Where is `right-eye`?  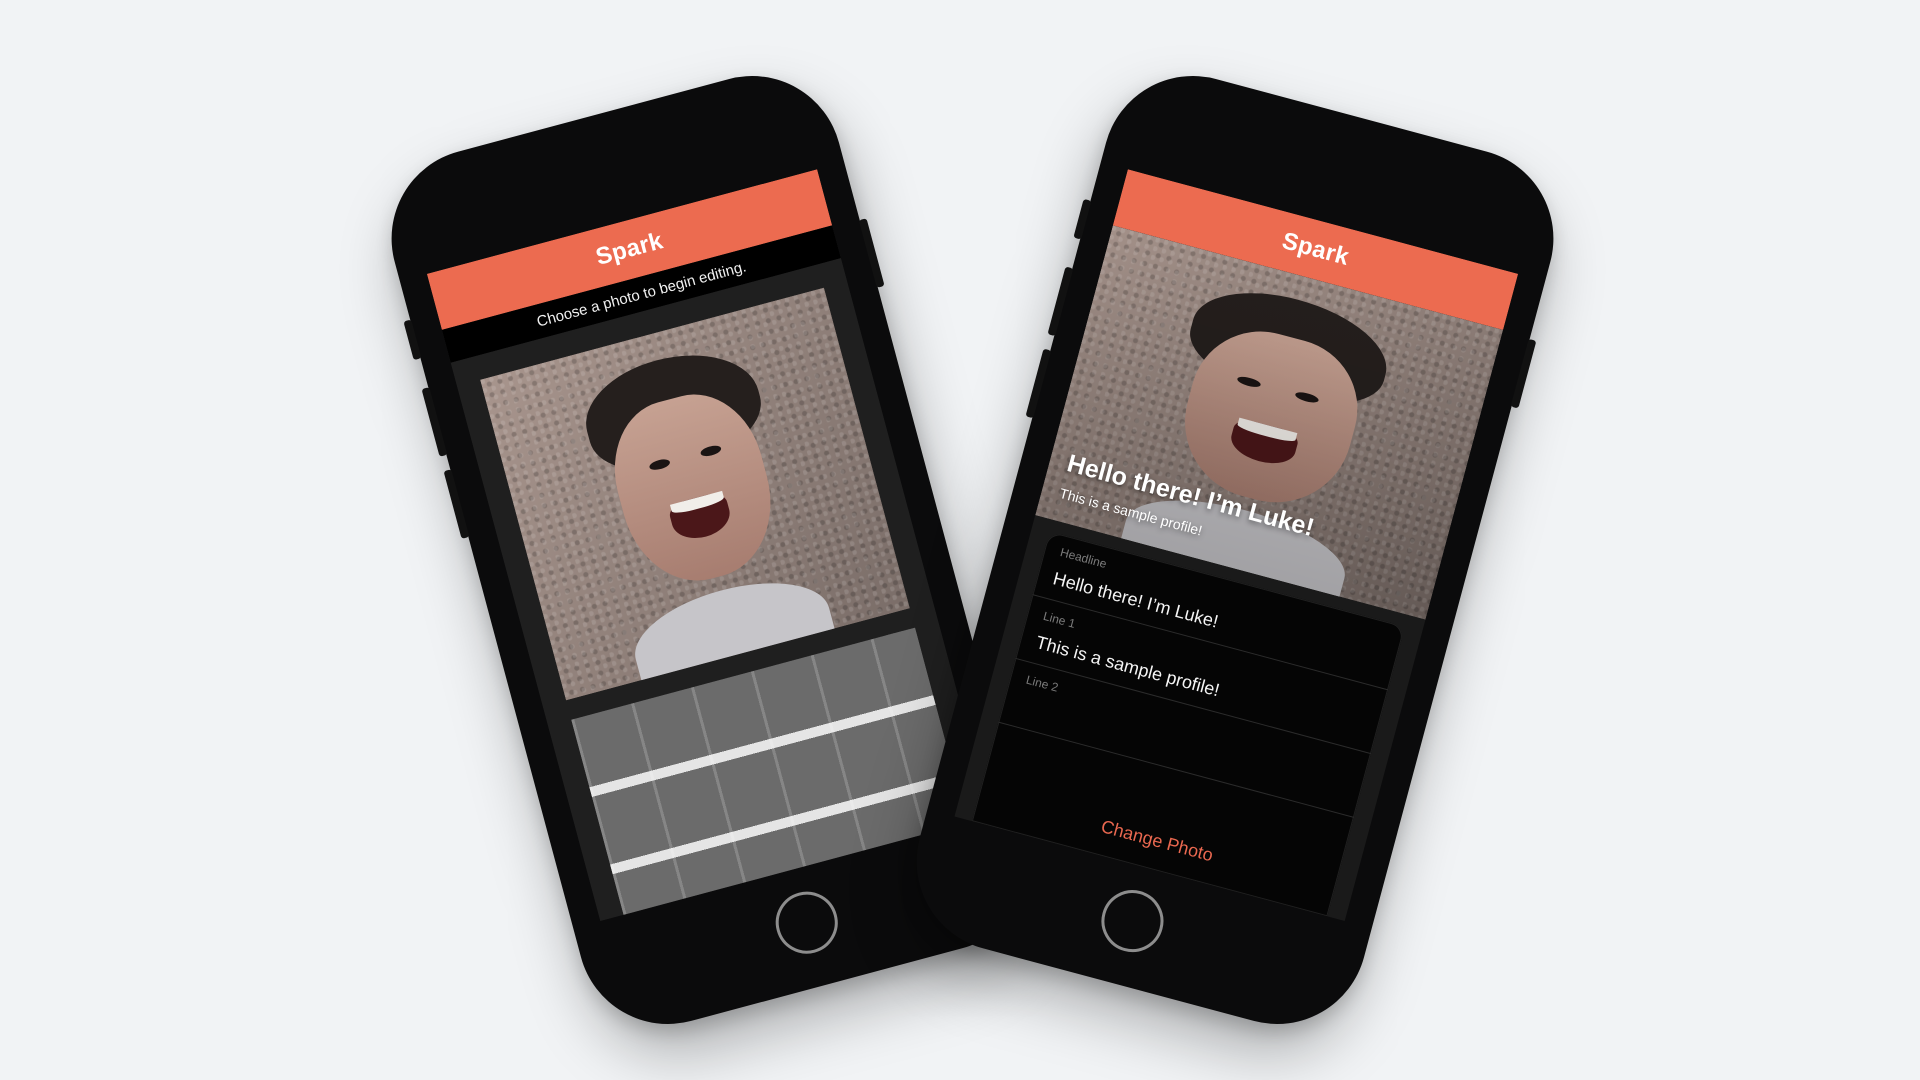 right-eye is located at coordinates (710, 450).